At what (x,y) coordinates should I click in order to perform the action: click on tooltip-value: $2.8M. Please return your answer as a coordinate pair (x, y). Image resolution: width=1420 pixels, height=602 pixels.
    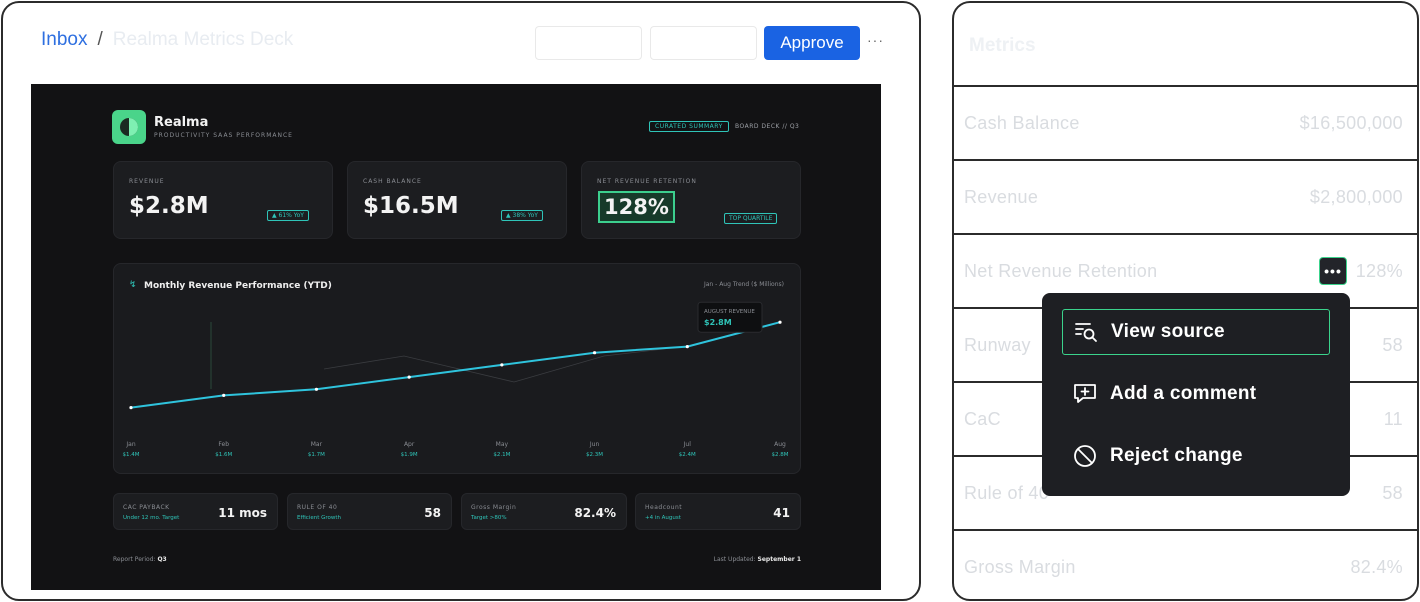
    Looking at the image, I should click on (718, 322).